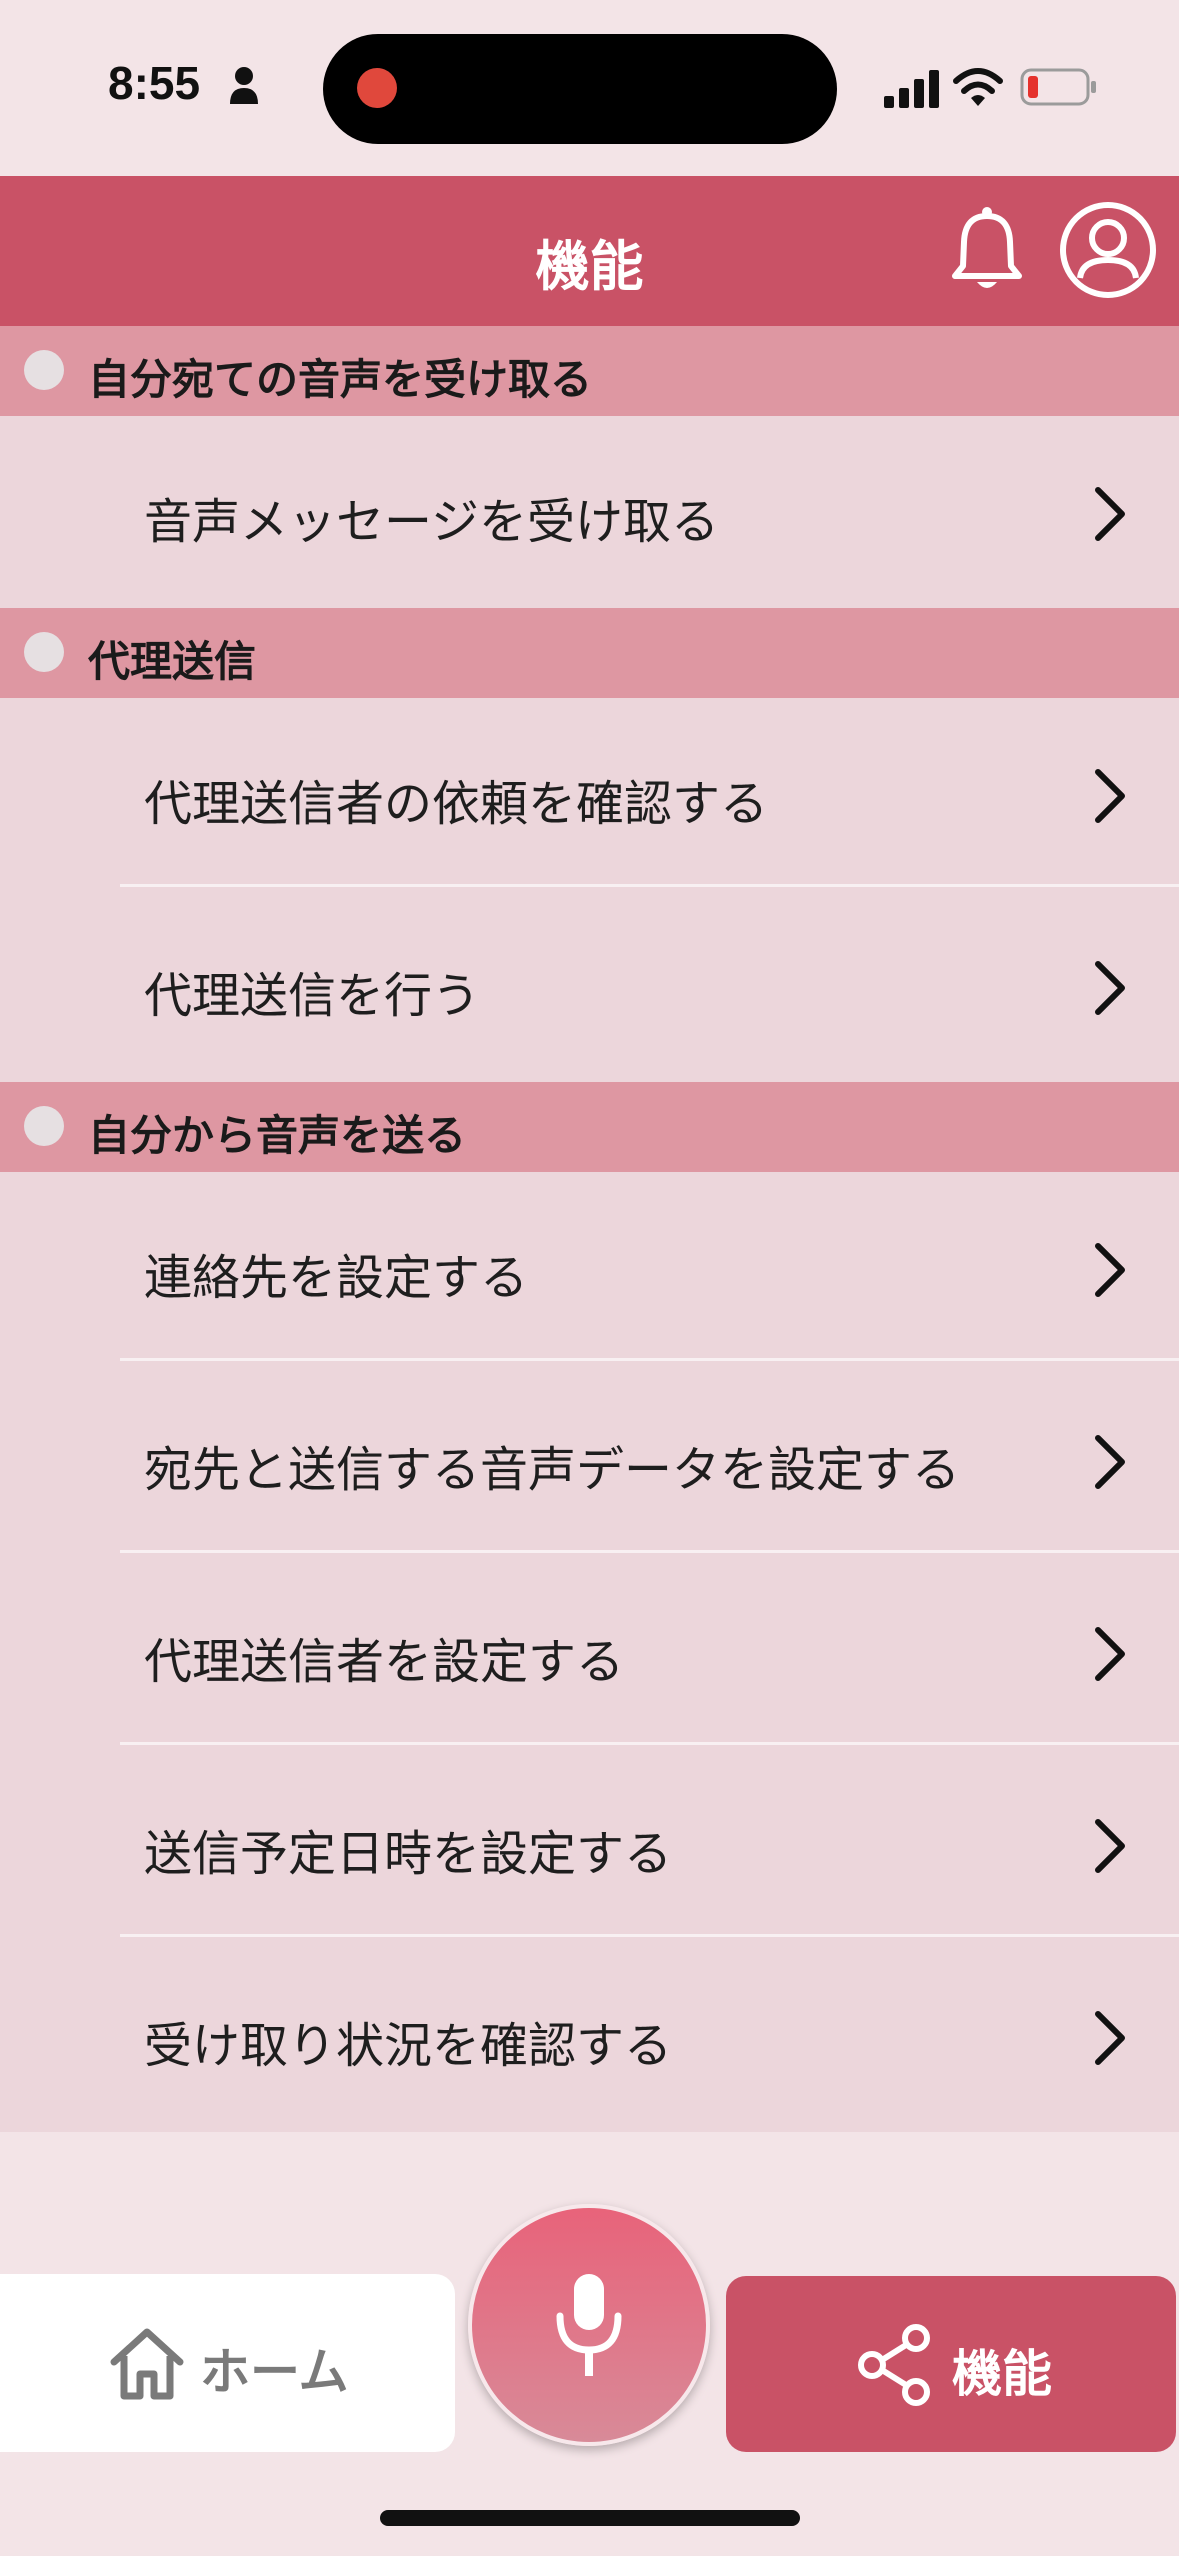 This screenshot has width=1179, height=2556. Describe the element at coordinates (894, 2365) in the screenshot. I see `share-icon` at that location.